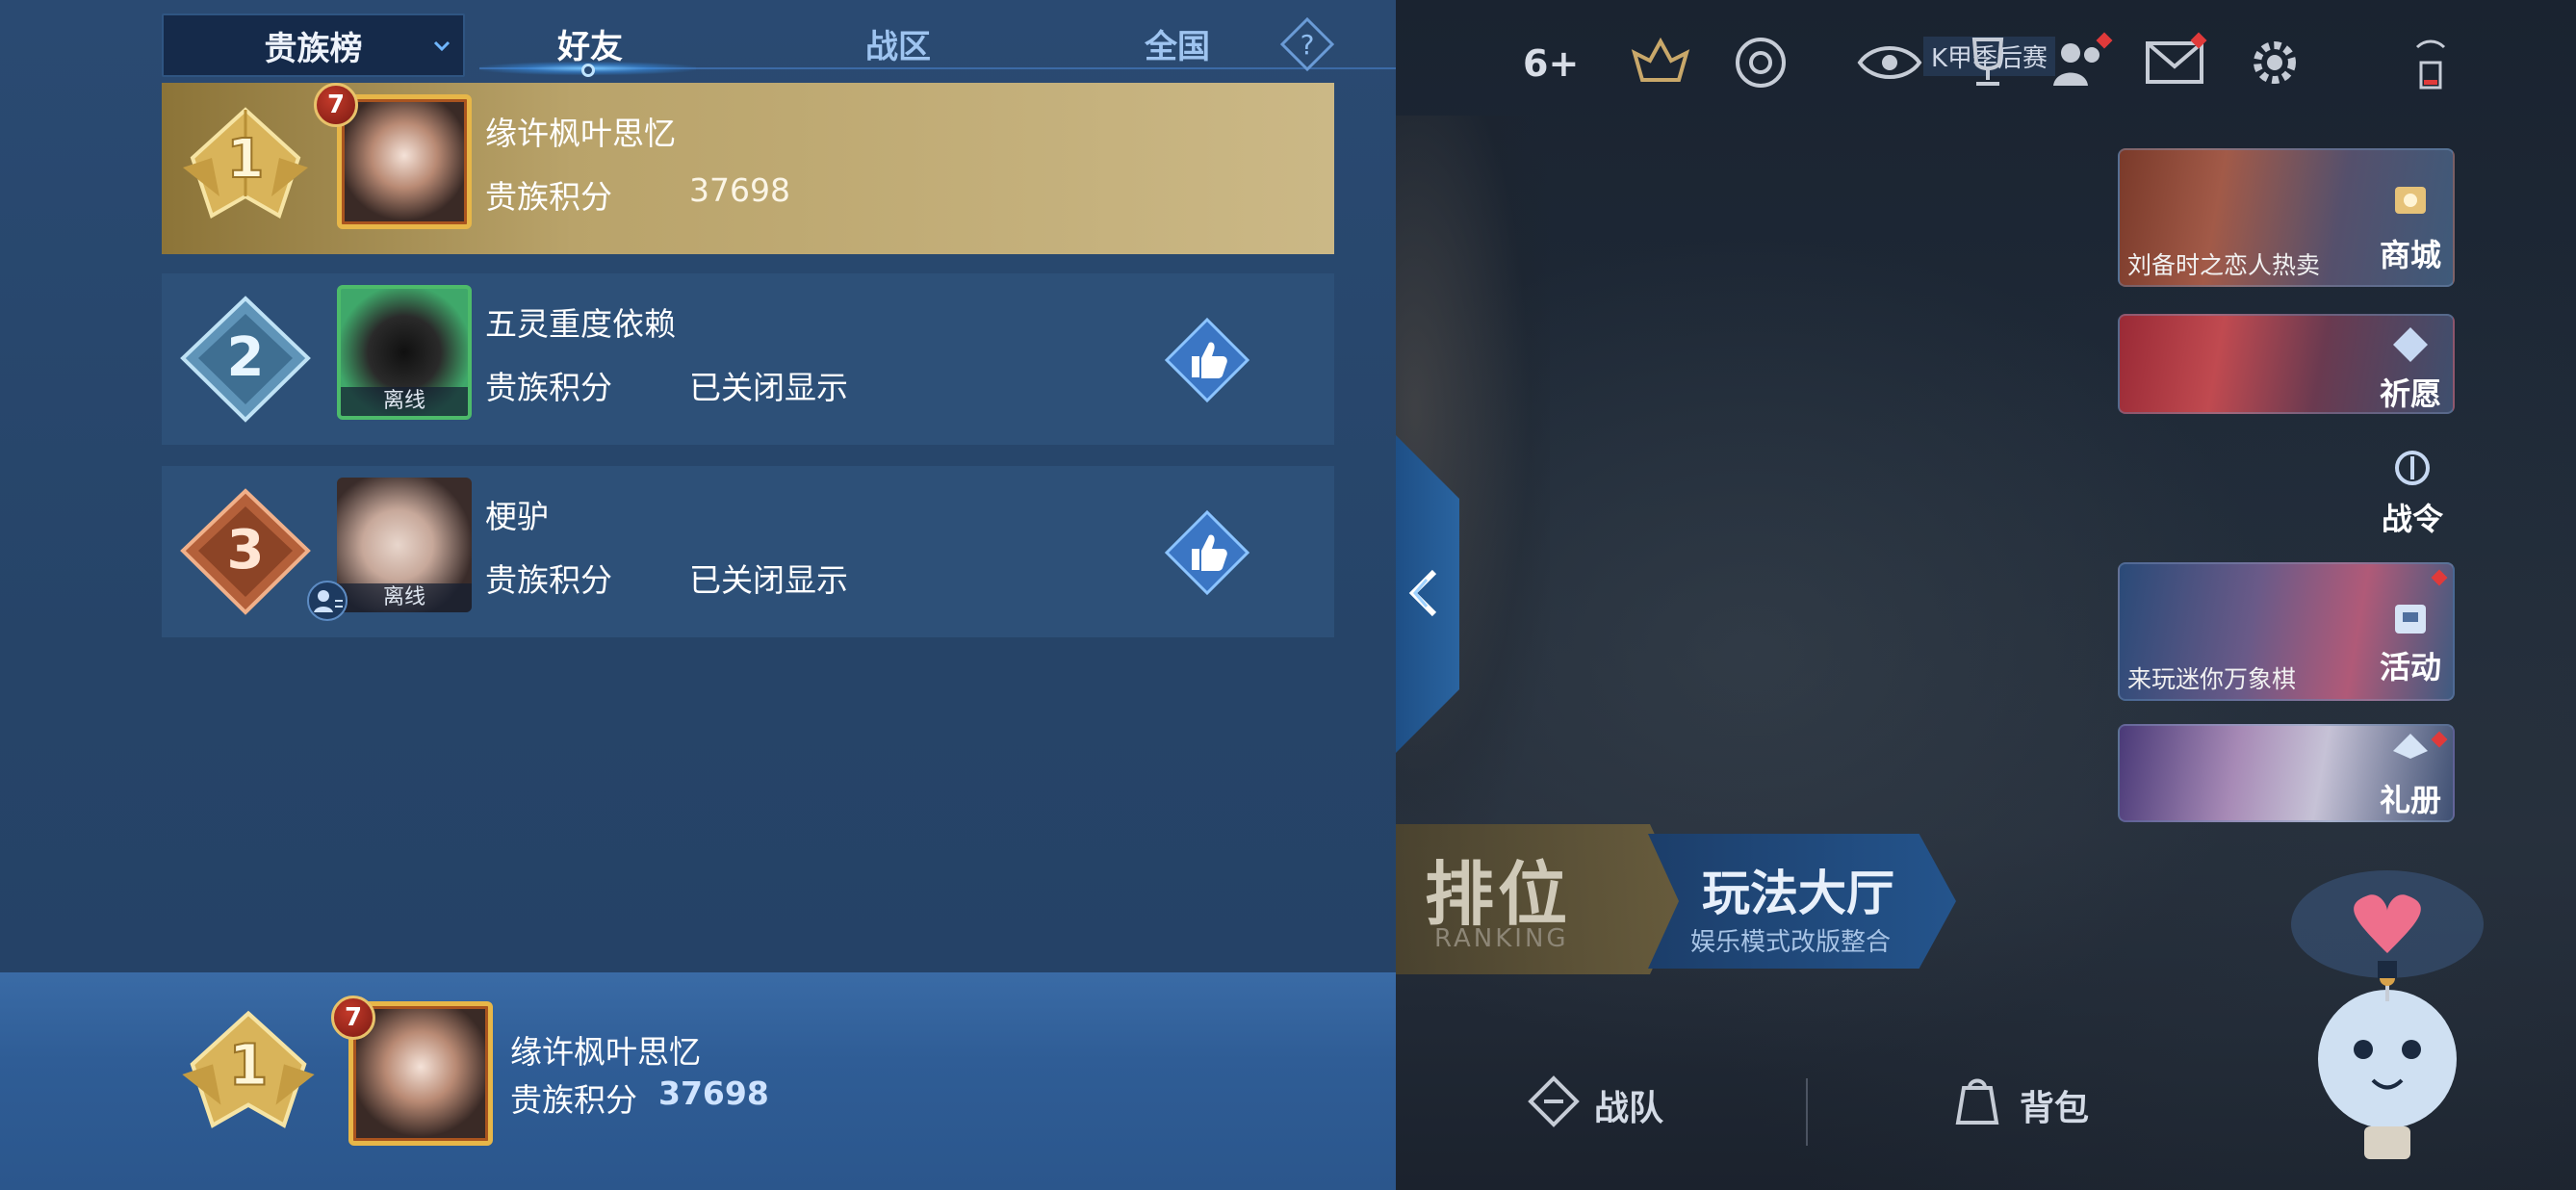  Describe the element at coordinates (2412, 468) in the screenshot. I see `battle-pass-icon` at that location.